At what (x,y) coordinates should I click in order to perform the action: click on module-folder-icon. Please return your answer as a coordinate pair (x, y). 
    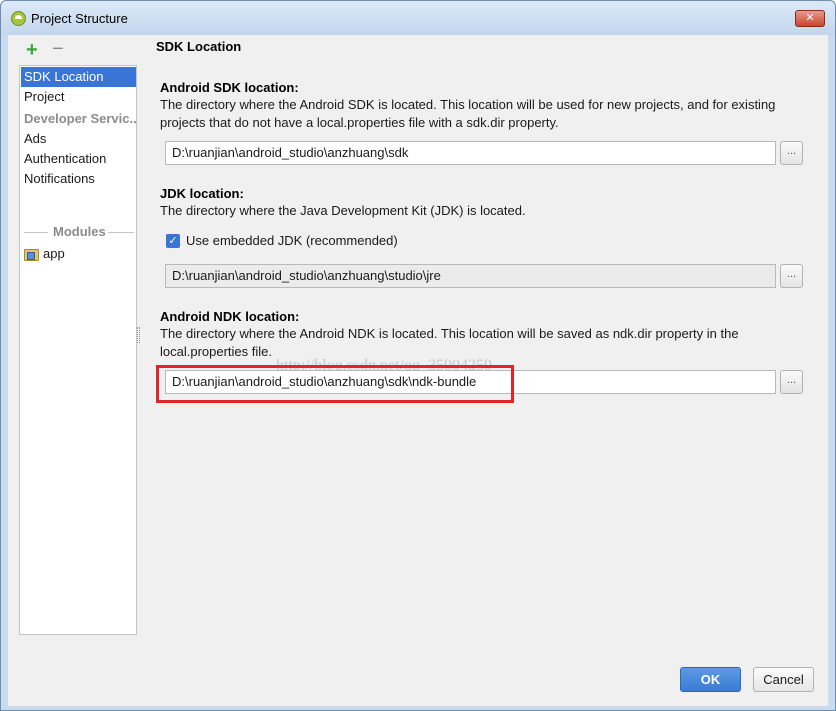
    Looking at the image, I should click on (31, 255).